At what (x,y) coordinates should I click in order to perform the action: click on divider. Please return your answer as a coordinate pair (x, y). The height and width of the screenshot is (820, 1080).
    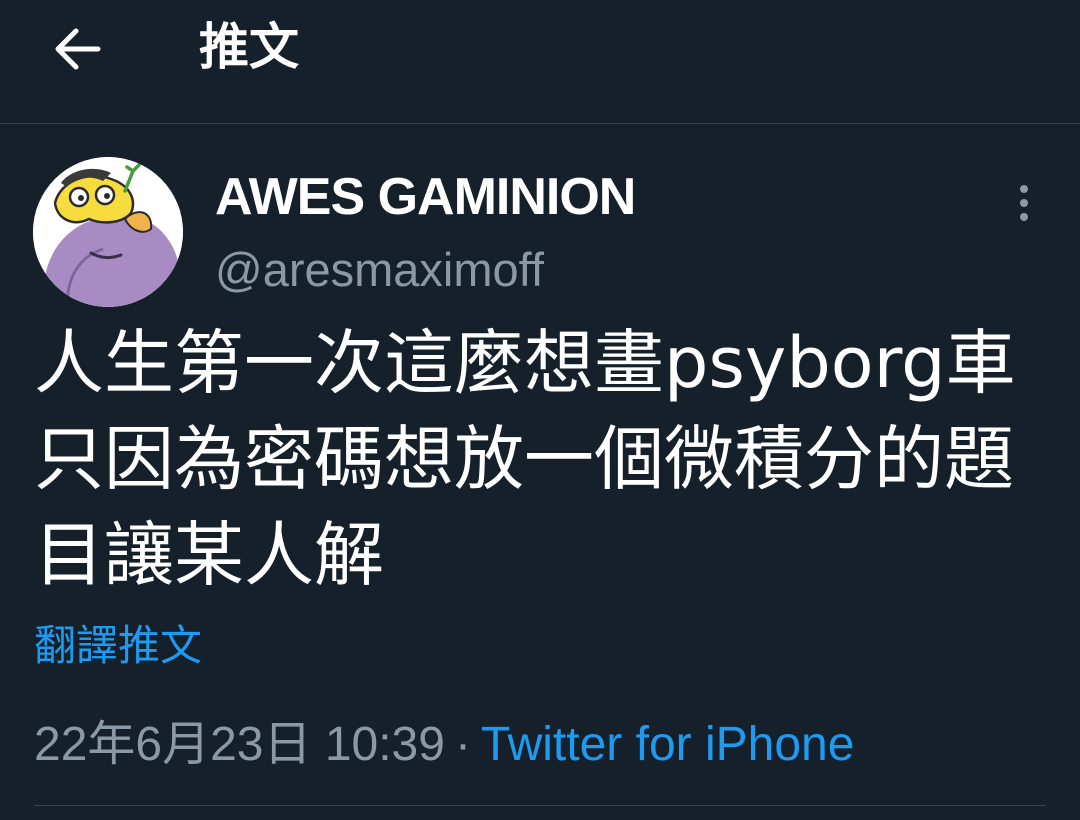
    Looking at the image, I should click on (540, 805).